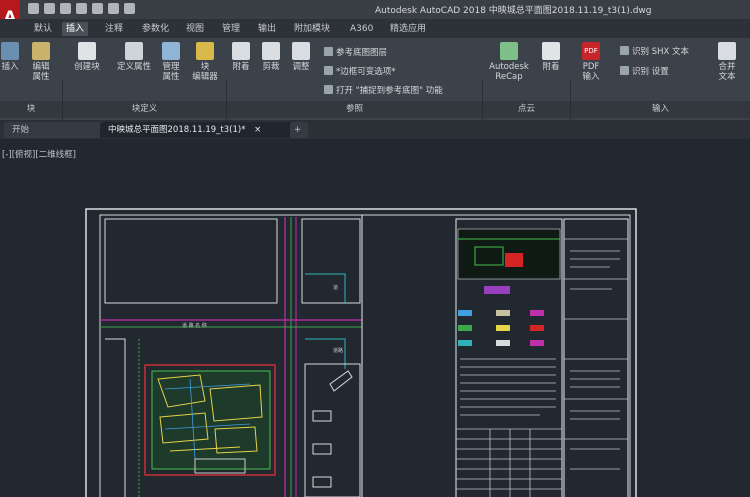 This screenshot has height=497, width=750. Describe the element at coordinates (328, 51) in the screenshot. I see `layers-icon` at that location.